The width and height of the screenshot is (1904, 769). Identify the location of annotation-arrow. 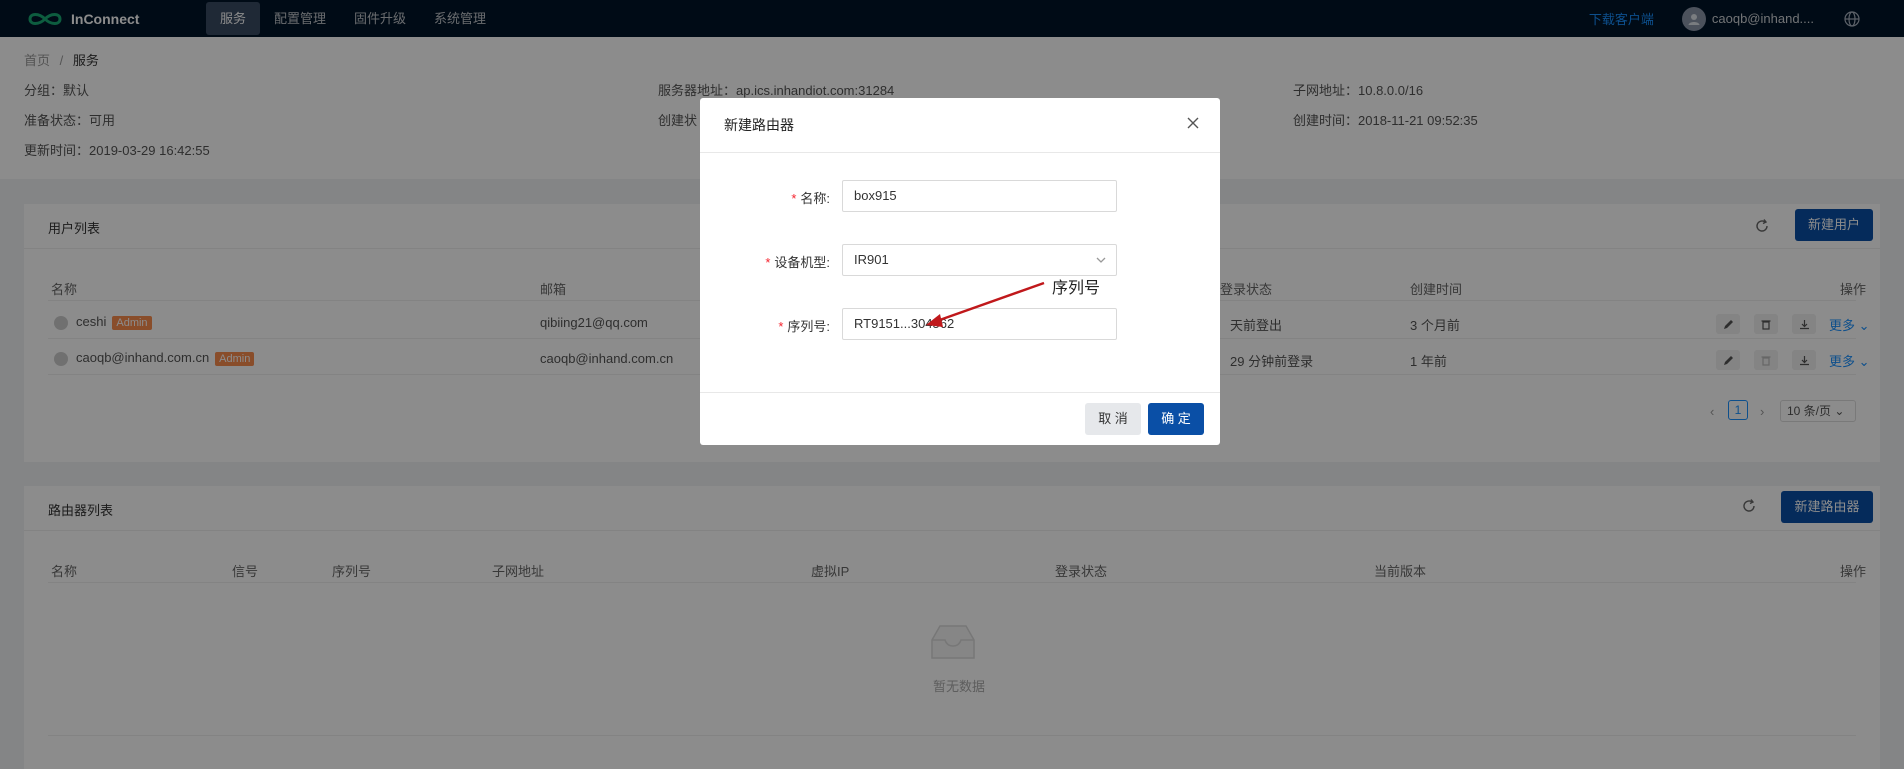
(985, 304).